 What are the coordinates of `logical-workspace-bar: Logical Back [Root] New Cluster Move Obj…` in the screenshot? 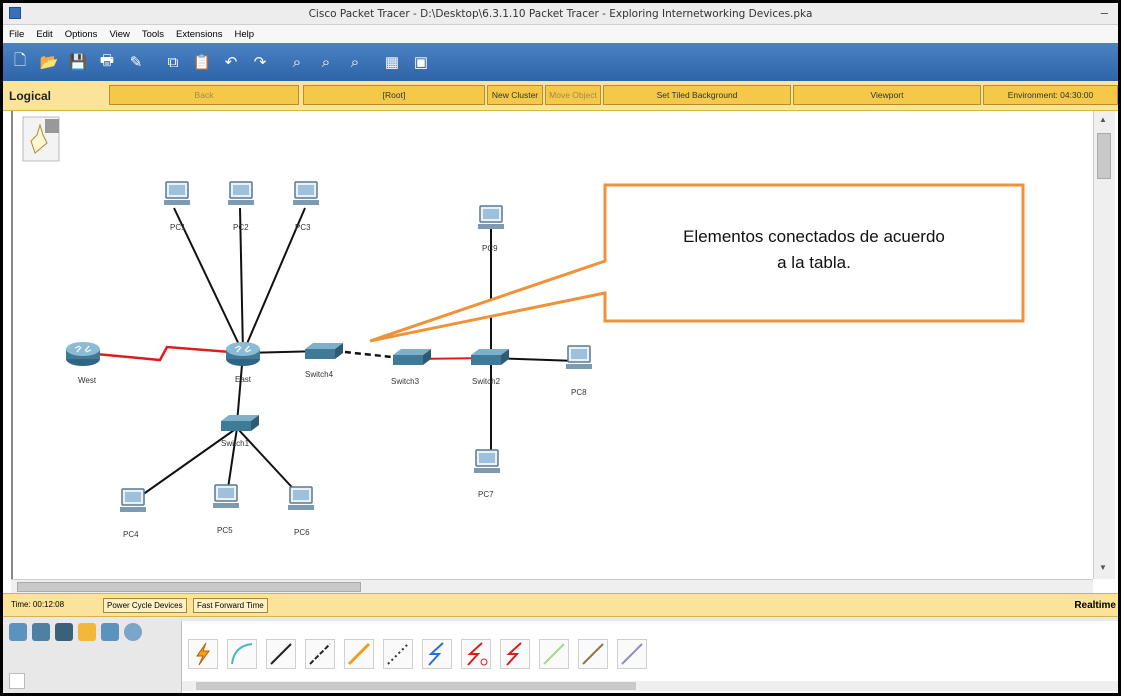 It's located at (560, 96).